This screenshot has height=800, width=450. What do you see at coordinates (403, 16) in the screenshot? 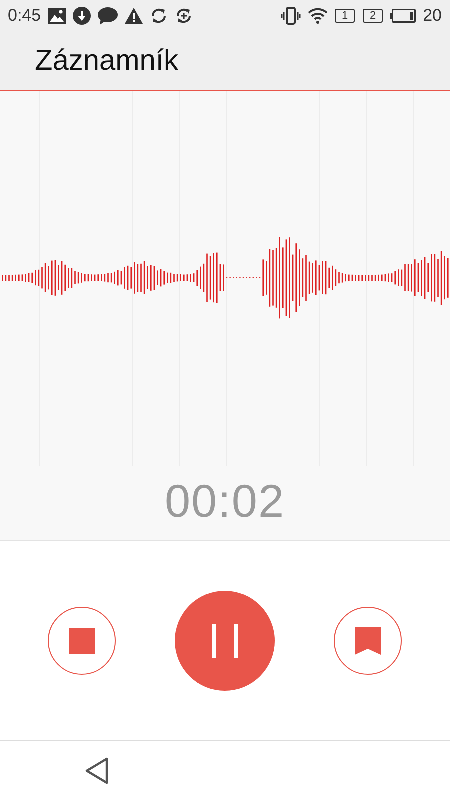
I see `battery-icon` at bounding box center [403, 16].